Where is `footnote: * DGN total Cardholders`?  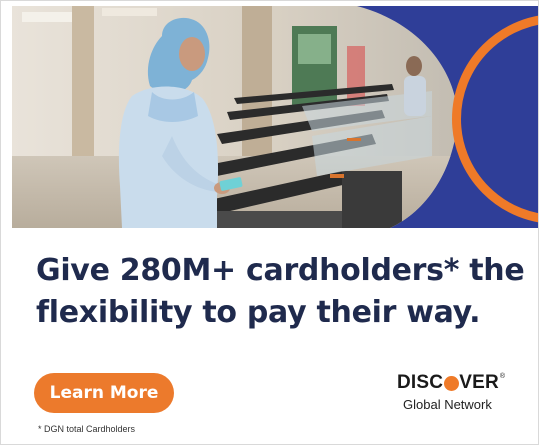
footnote: * DGN total Cardholders is located at coordinates (87, 429).